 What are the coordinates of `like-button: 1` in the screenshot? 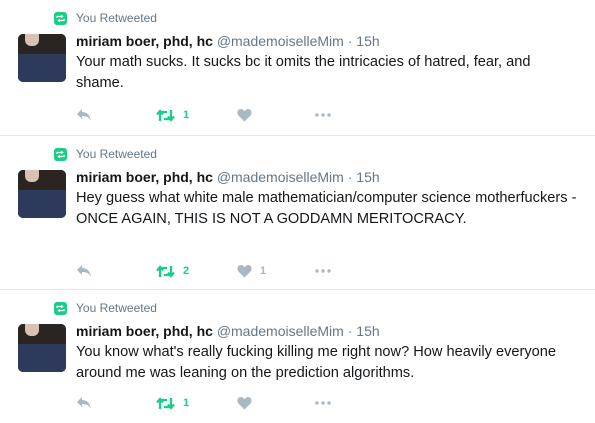 It's located at (251, 271).